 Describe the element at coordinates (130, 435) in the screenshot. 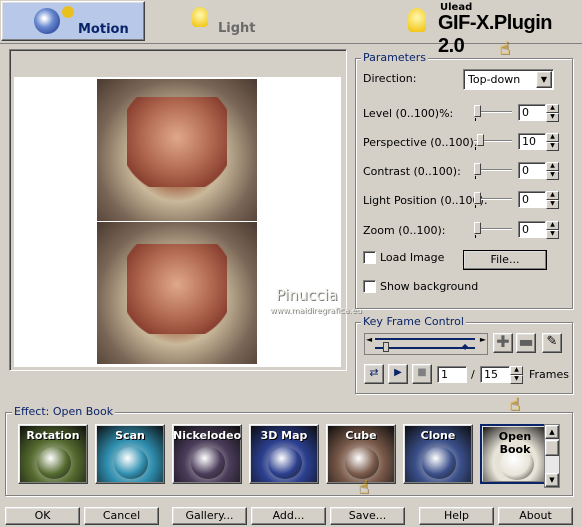

I see `effect-label: Scan` at that location.